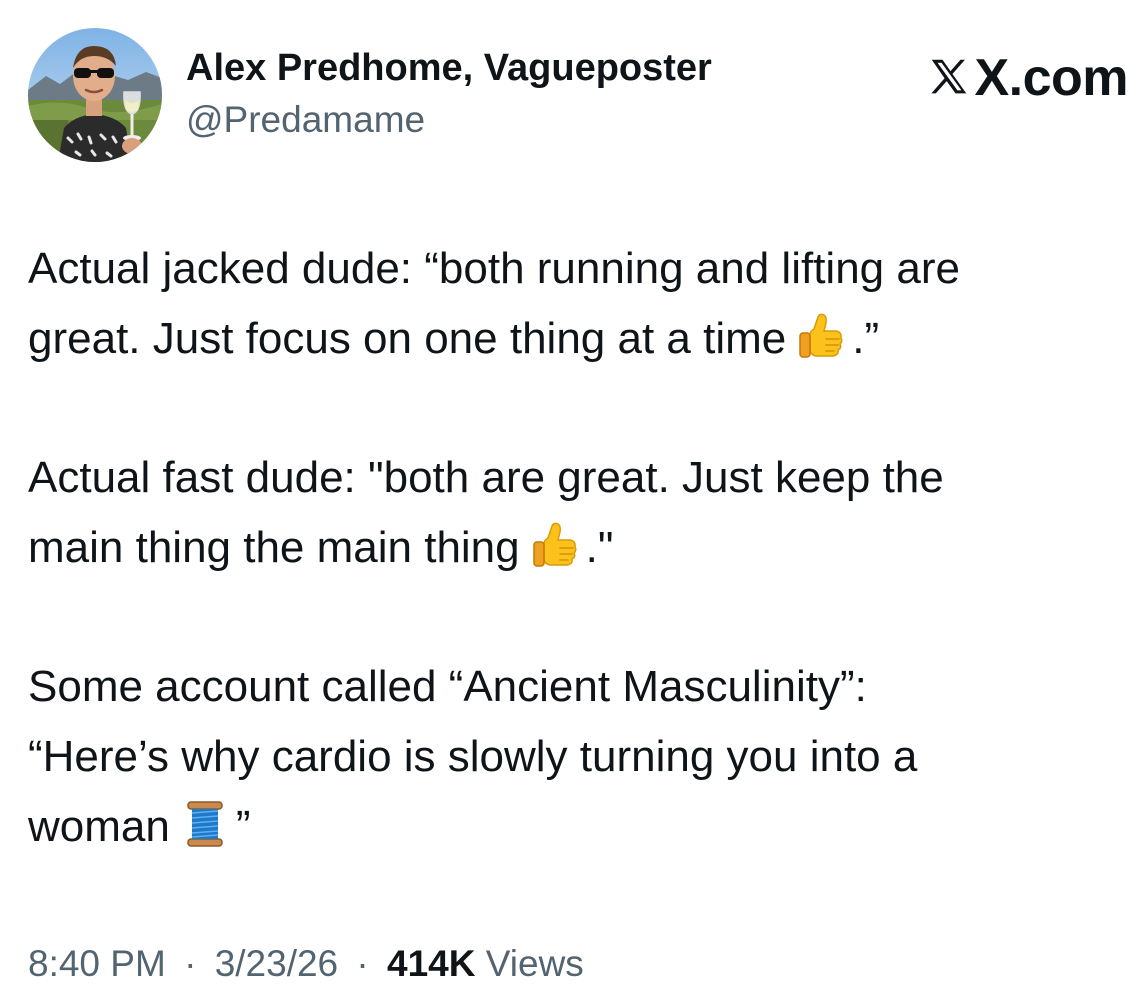 The width and height of the screenshot is (1144, 1008). Describe the element at coordinates (534, 963) in the screenshot. I see `views-label: Views` at that location.